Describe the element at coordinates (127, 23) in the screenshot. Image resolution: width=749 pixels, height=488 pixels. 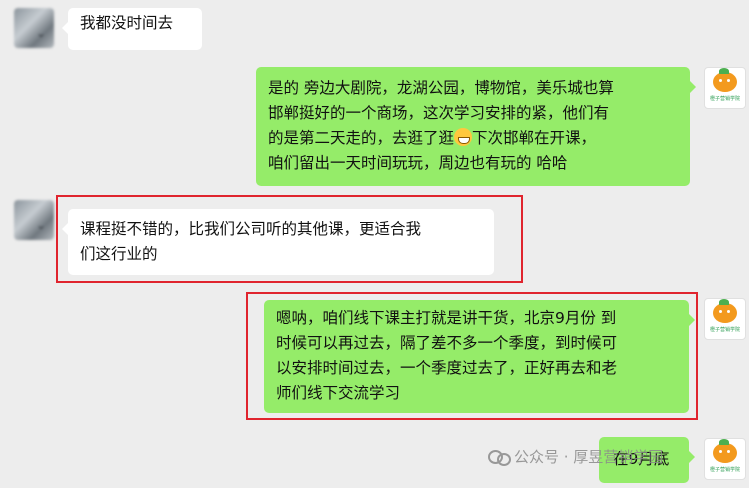
I see `message-line: 我都没时间去` at that location.